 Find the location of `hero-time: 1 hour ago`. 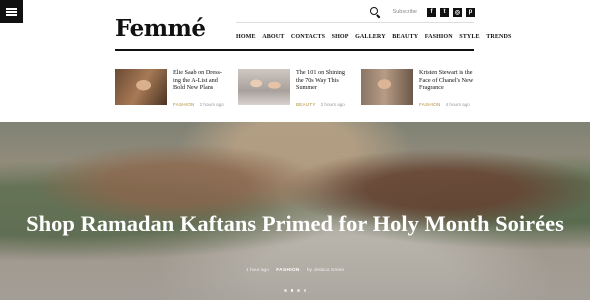

hero-time: 1 hour ago is located at coordinates (257, 270).